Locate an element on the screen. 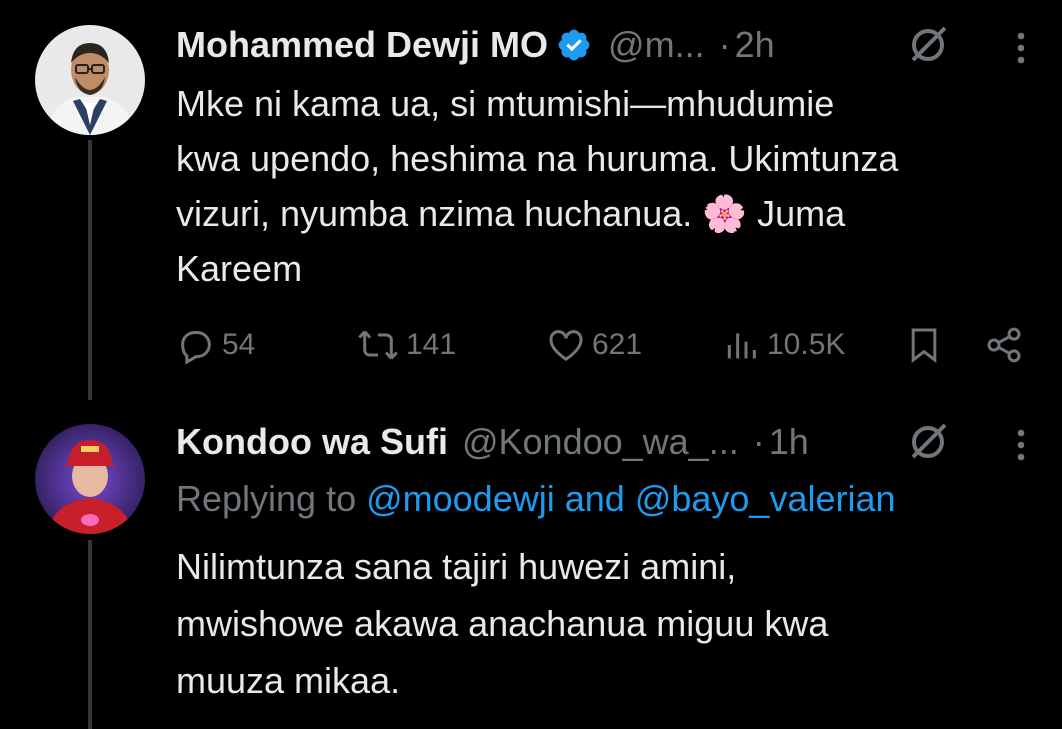 This screenshot has height=729, width=1062. reply-count: 54 is located at coordinates (239, 344).